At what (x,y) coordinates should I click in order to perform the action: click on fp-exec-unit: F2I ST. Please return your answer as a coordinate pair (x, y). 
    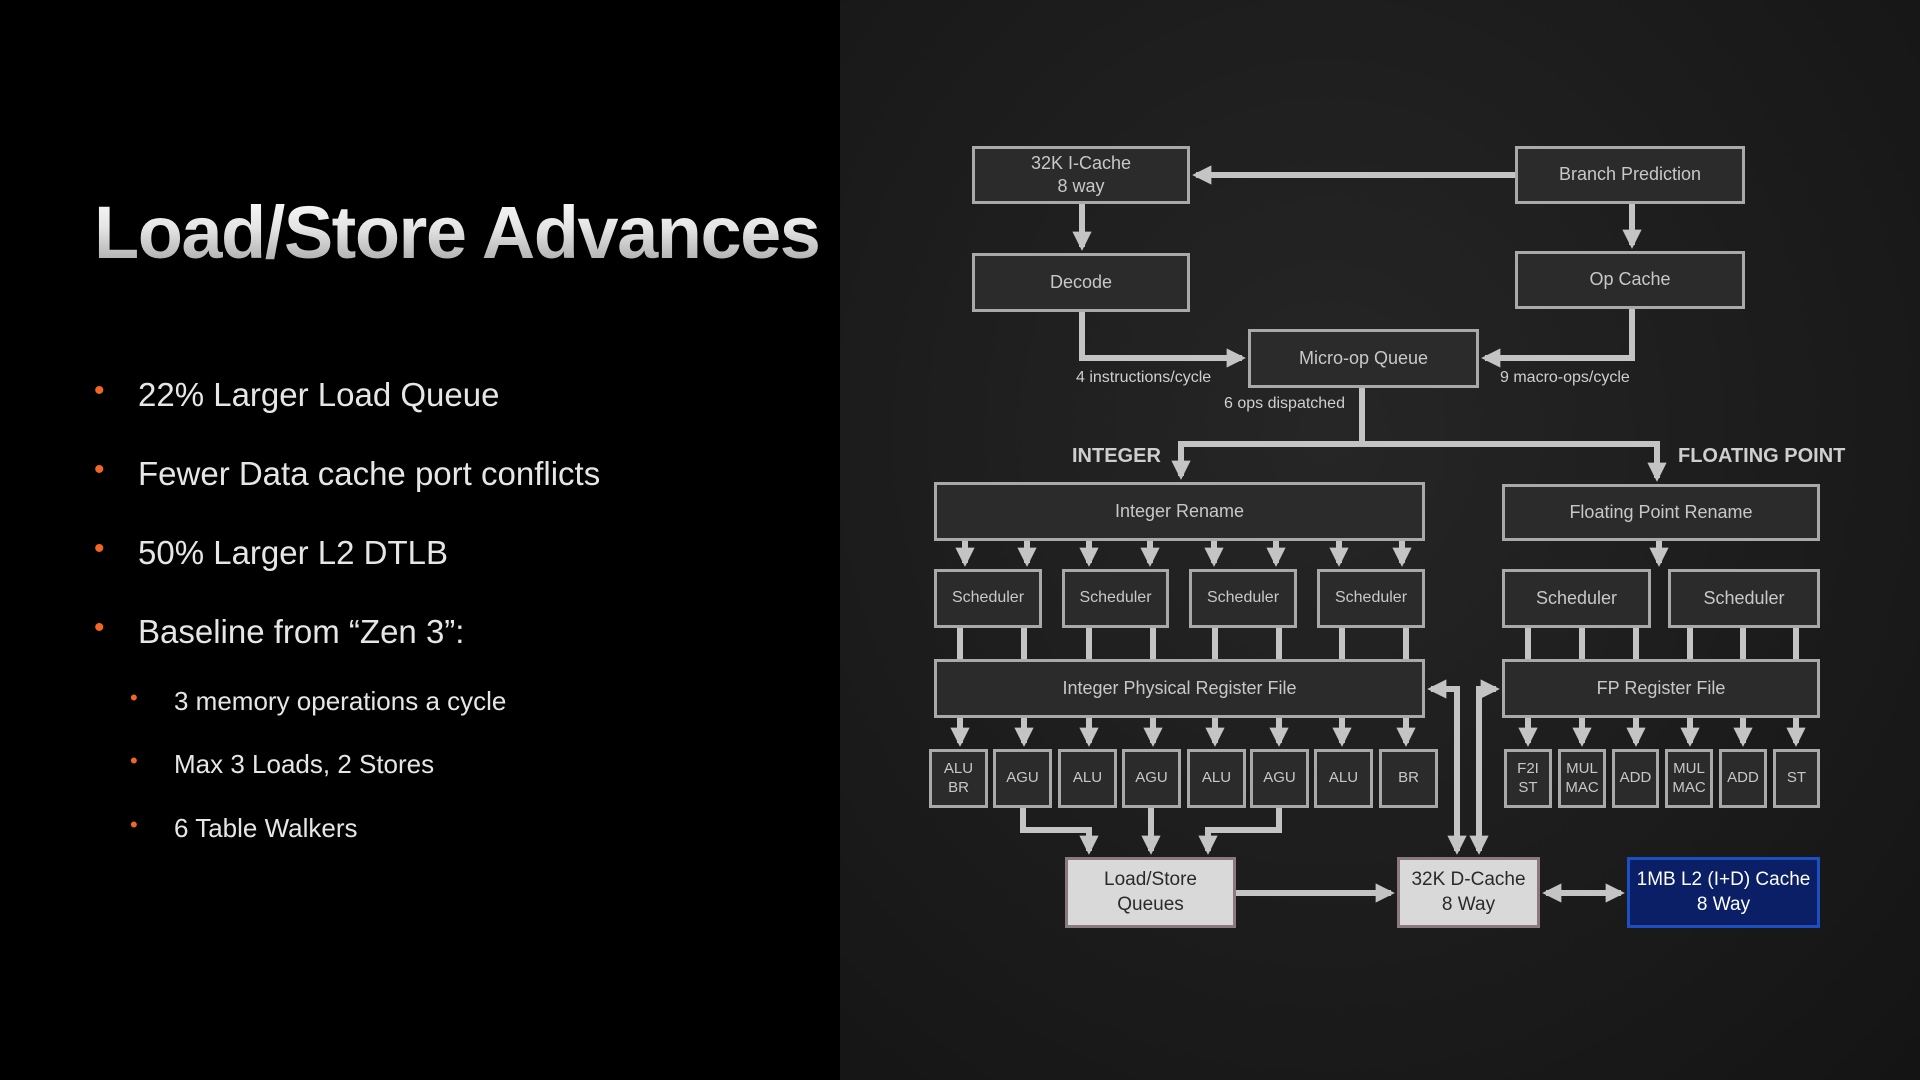
    Looking at the image, I should click on (1528, 778).